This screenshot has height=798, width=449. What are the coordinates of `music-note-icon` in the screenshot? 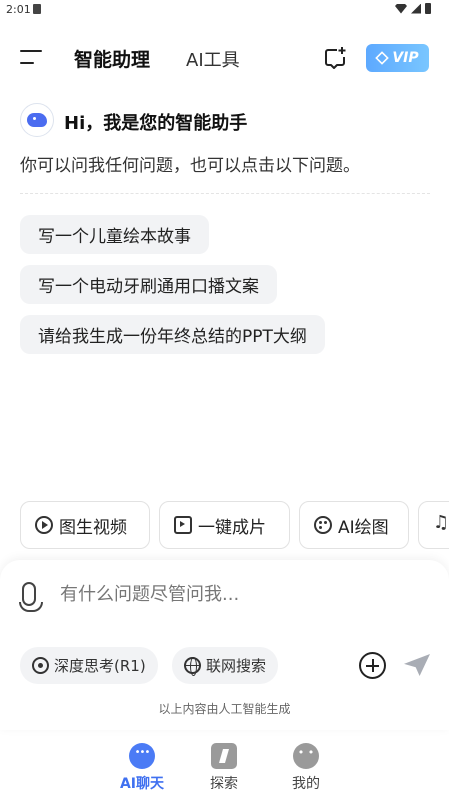 It's located at (441, 523).